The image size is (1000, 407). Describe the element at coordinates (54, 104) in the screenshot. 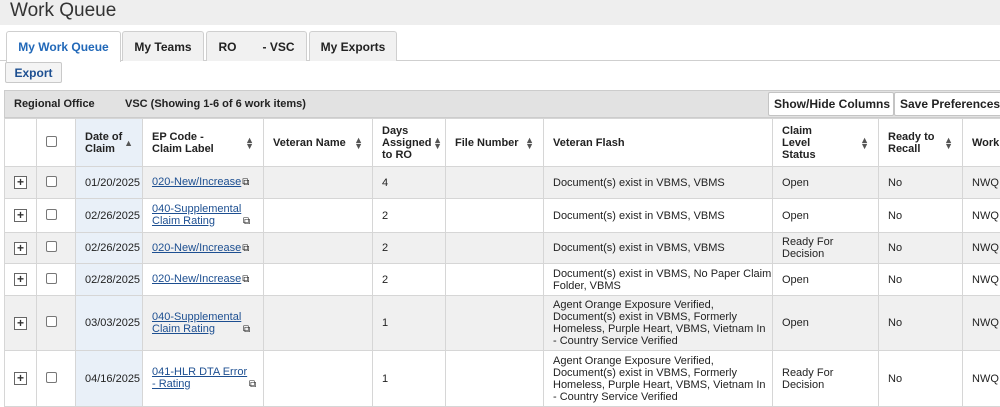

I see `regional-office-label: Regional Office` at that location.